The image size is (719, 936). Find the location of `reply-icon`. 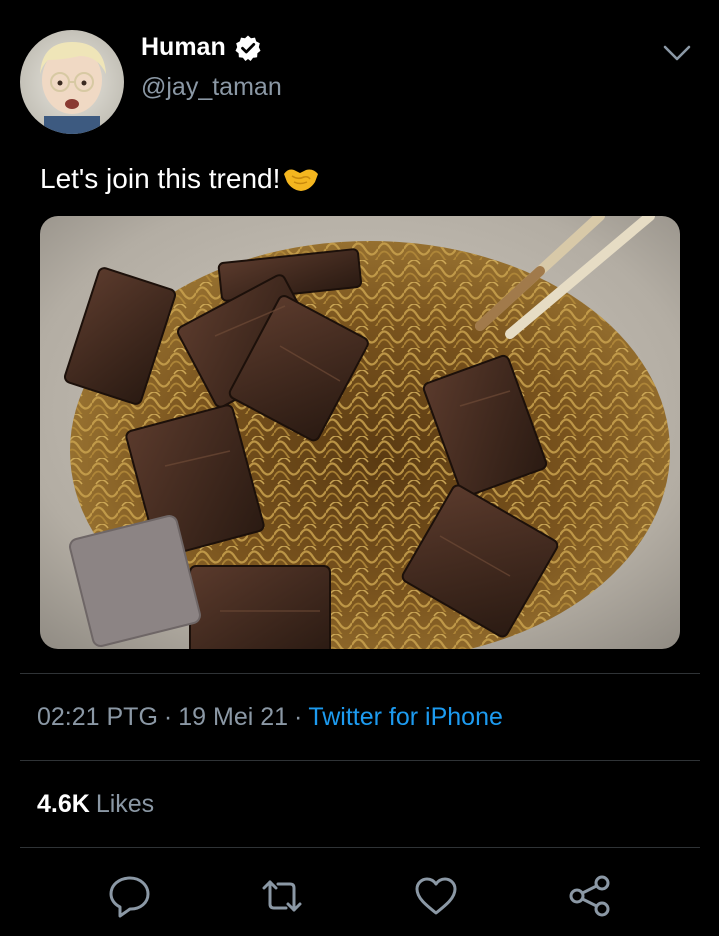

reply-icon is located at coordinates (129, 897).